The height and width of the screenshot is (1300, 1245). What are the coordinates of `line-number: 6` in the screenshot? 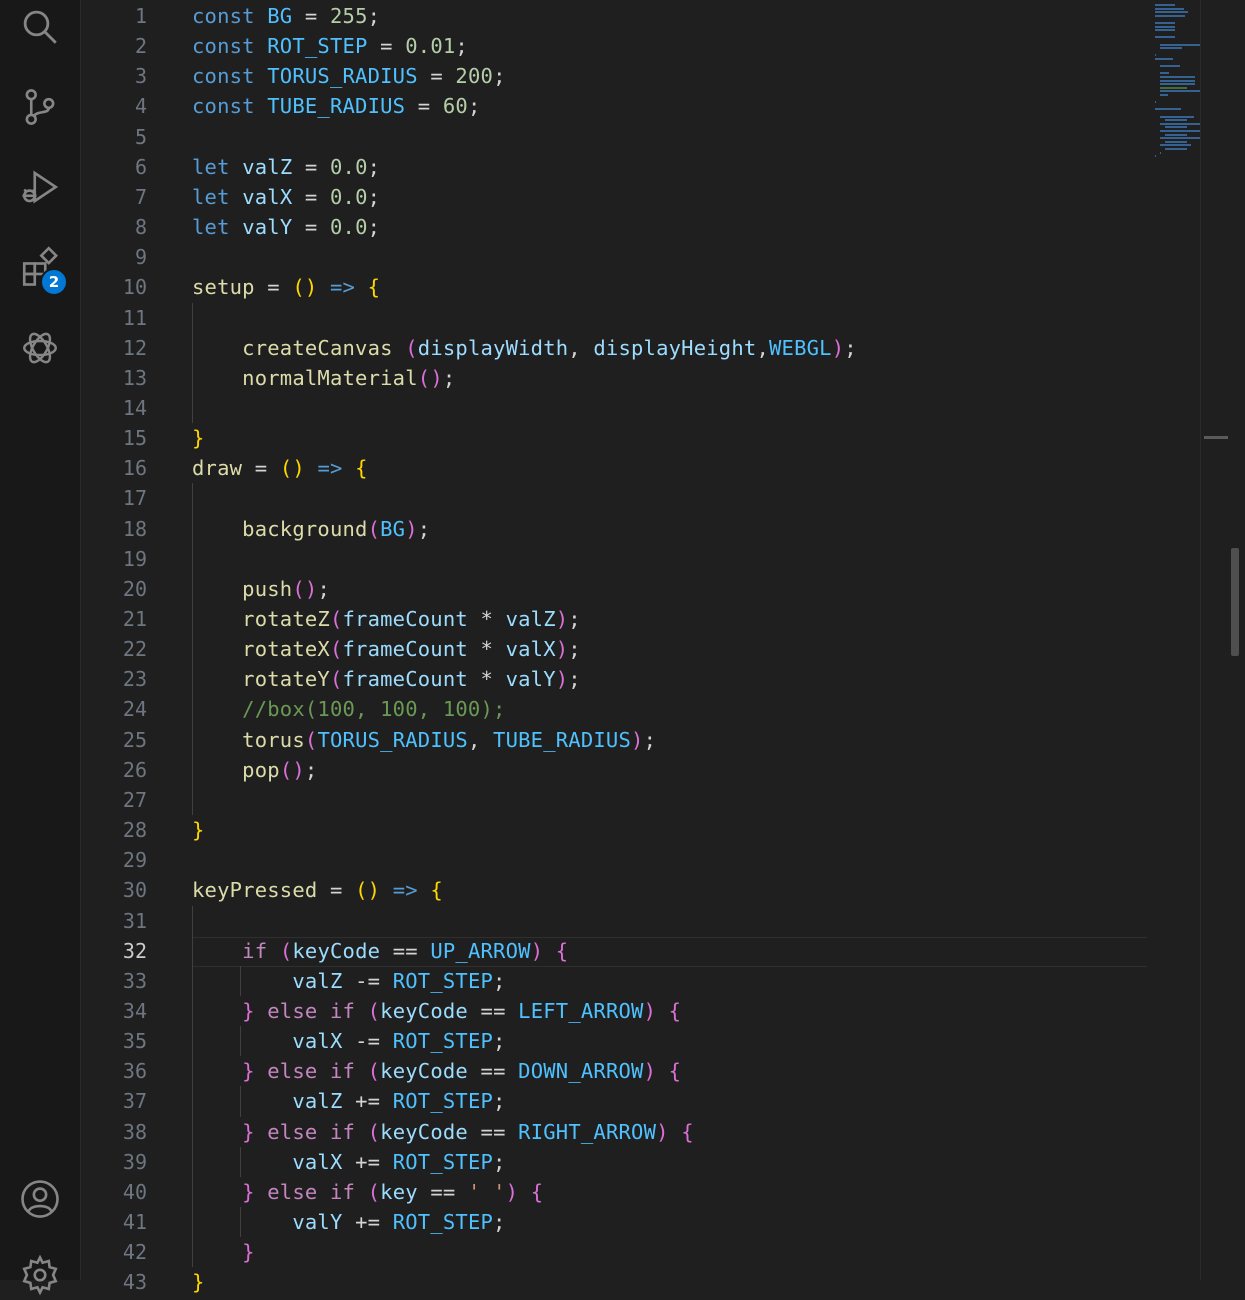 It's located at (140, 166).